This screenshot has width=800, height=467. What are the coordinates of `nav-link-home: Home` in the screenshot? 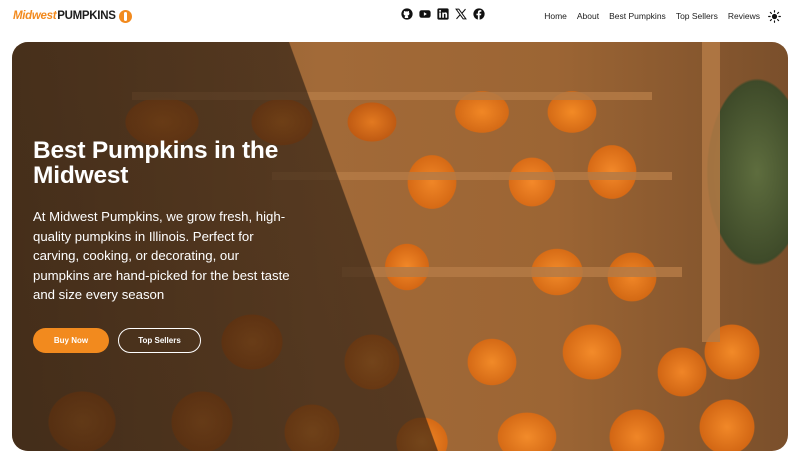 It's located at (555, 16).